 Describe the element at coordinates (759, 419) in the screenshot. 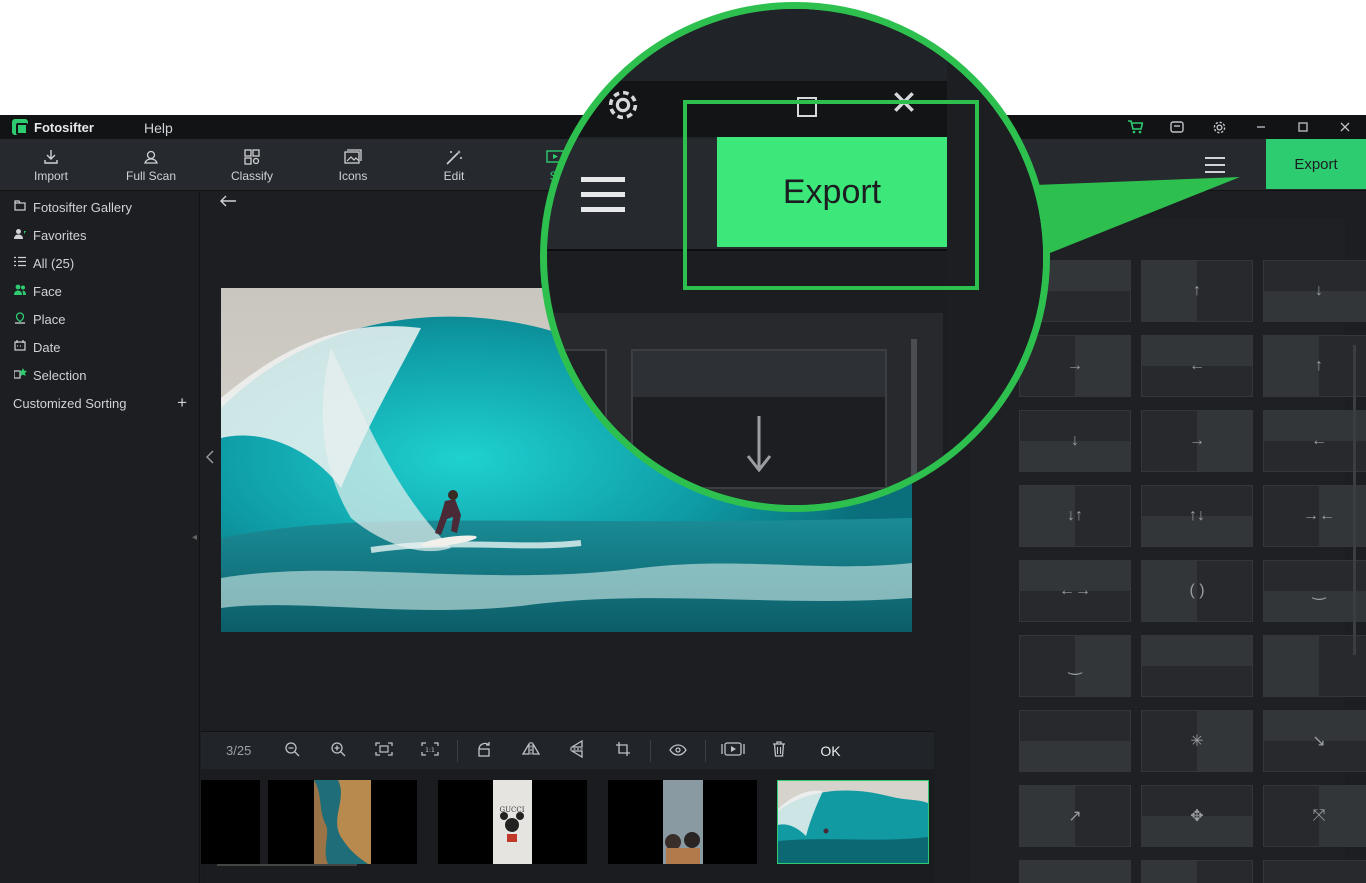

I see `callout-tile-down` at that location.